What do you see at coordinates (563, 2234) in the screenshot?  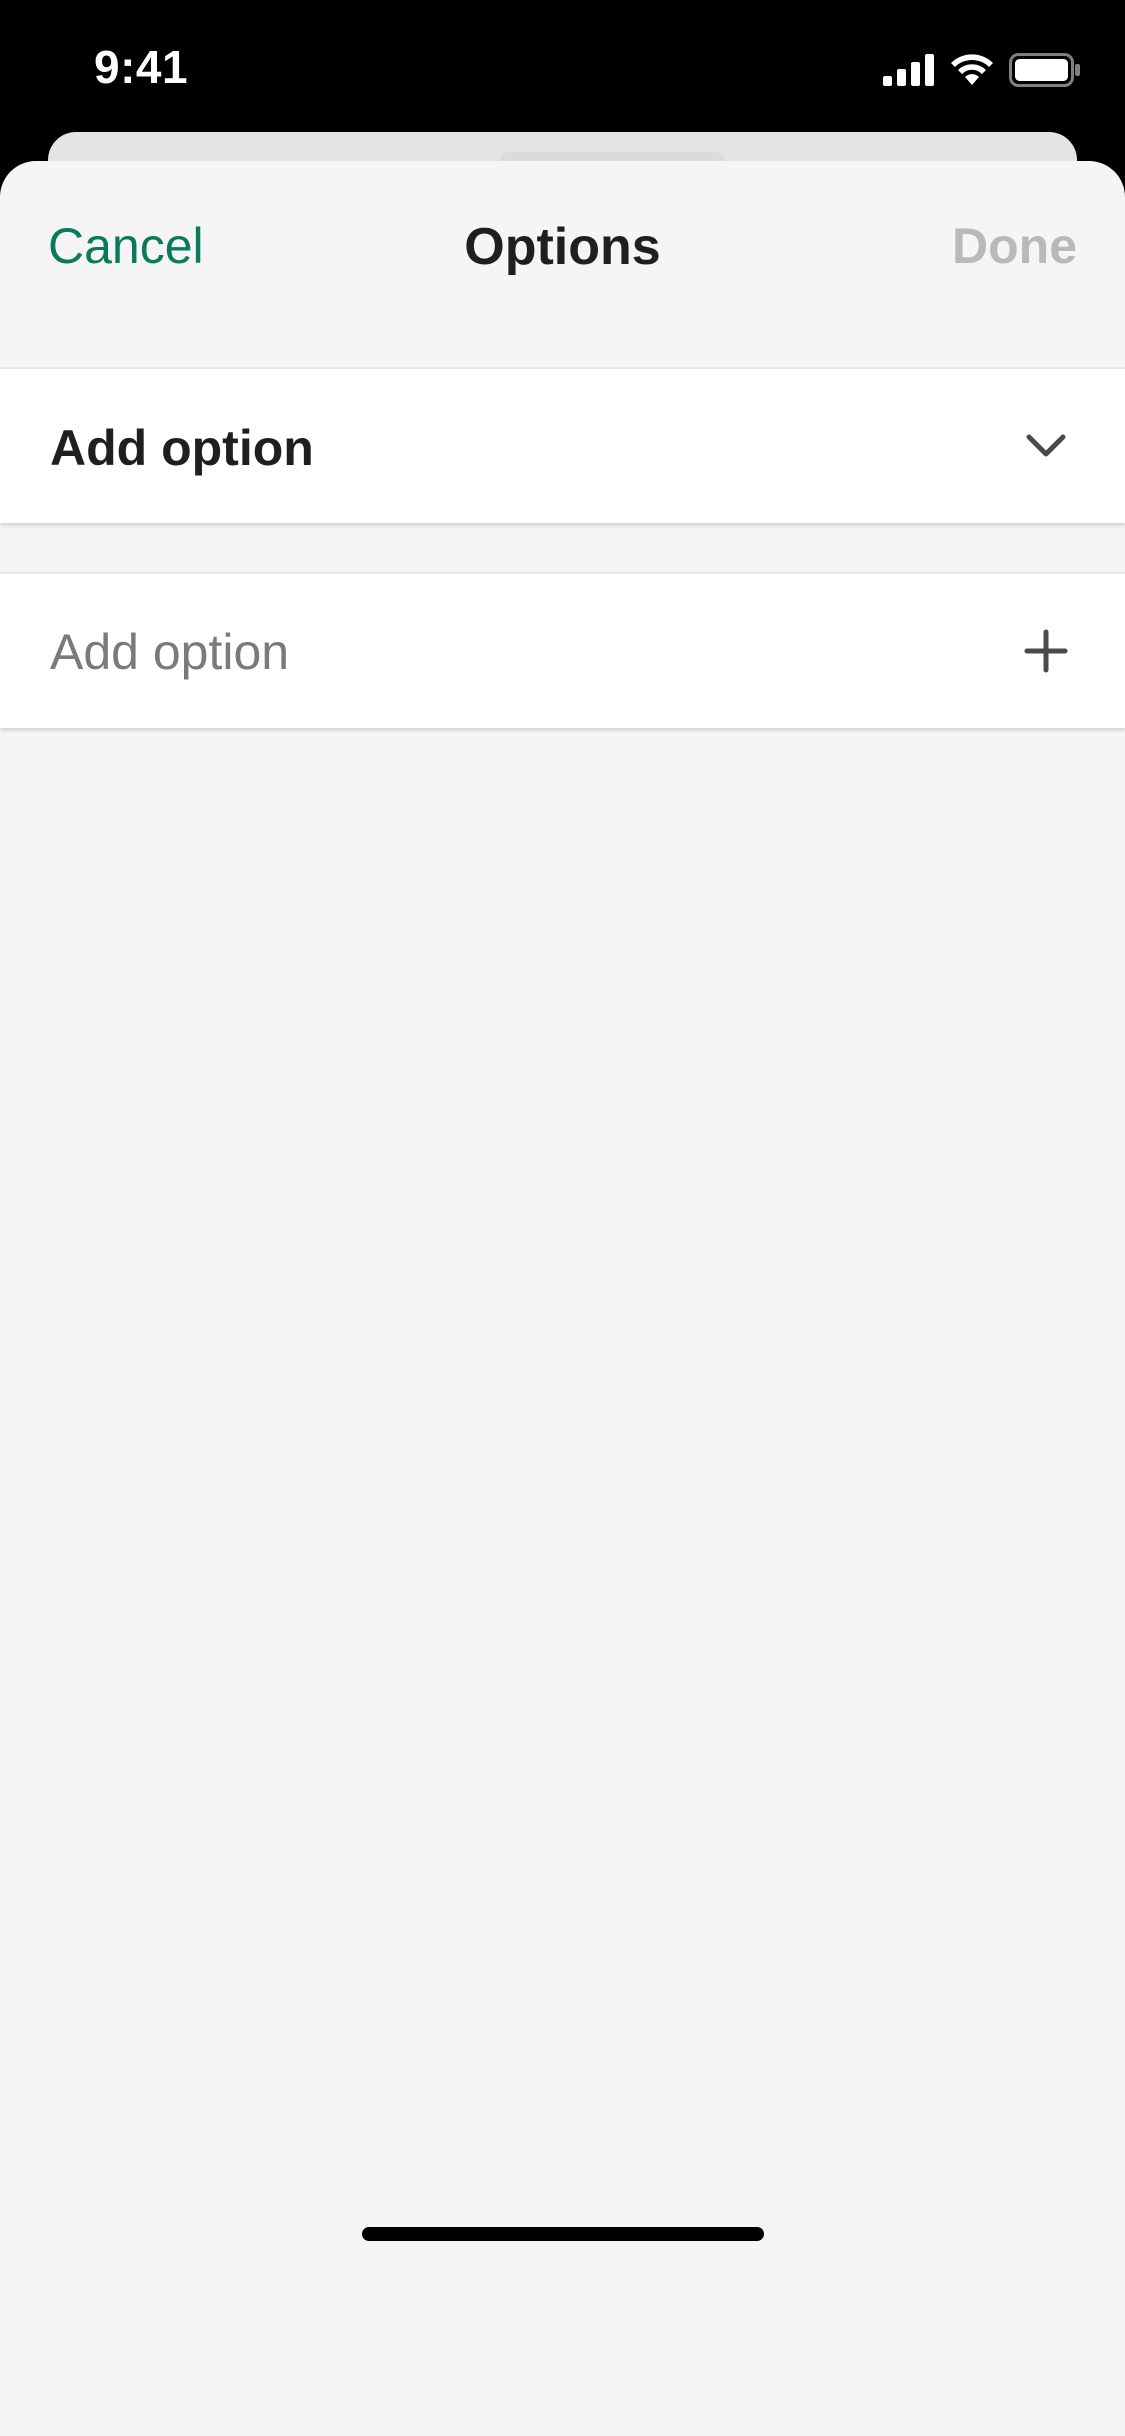 I see `home-indicator` at bounding box center [563, 2234].